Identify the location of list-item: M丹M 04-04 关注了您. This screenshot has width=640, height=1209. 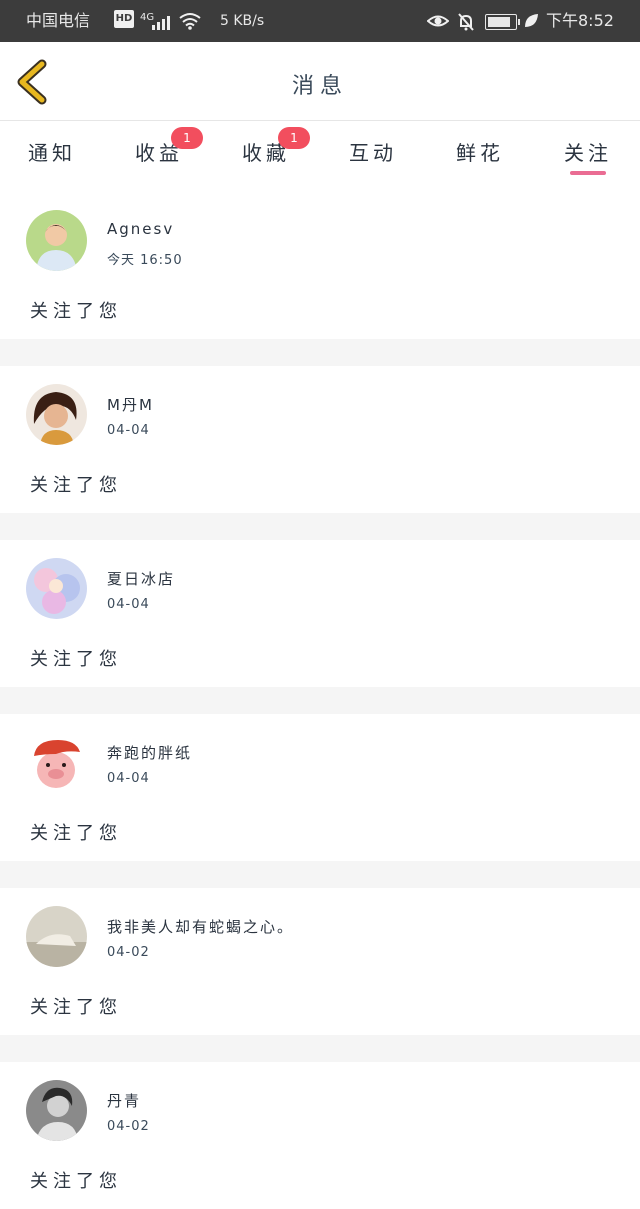
(320, 439).